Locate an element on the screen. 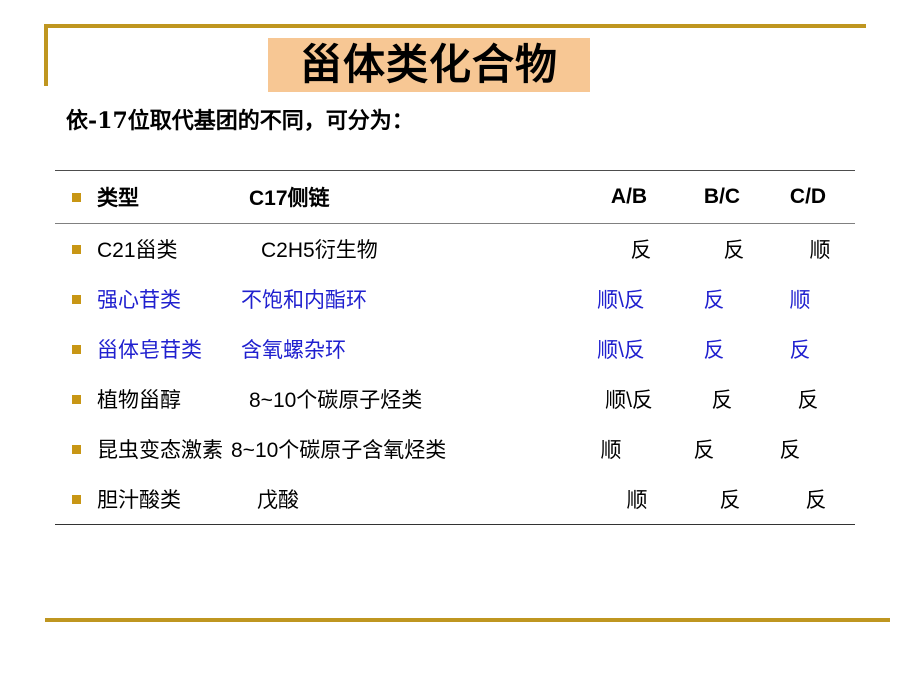 The height and width of the screenshot is (690, 920). cell-type: 植物甾醇 is located at coordinates (139, 400).